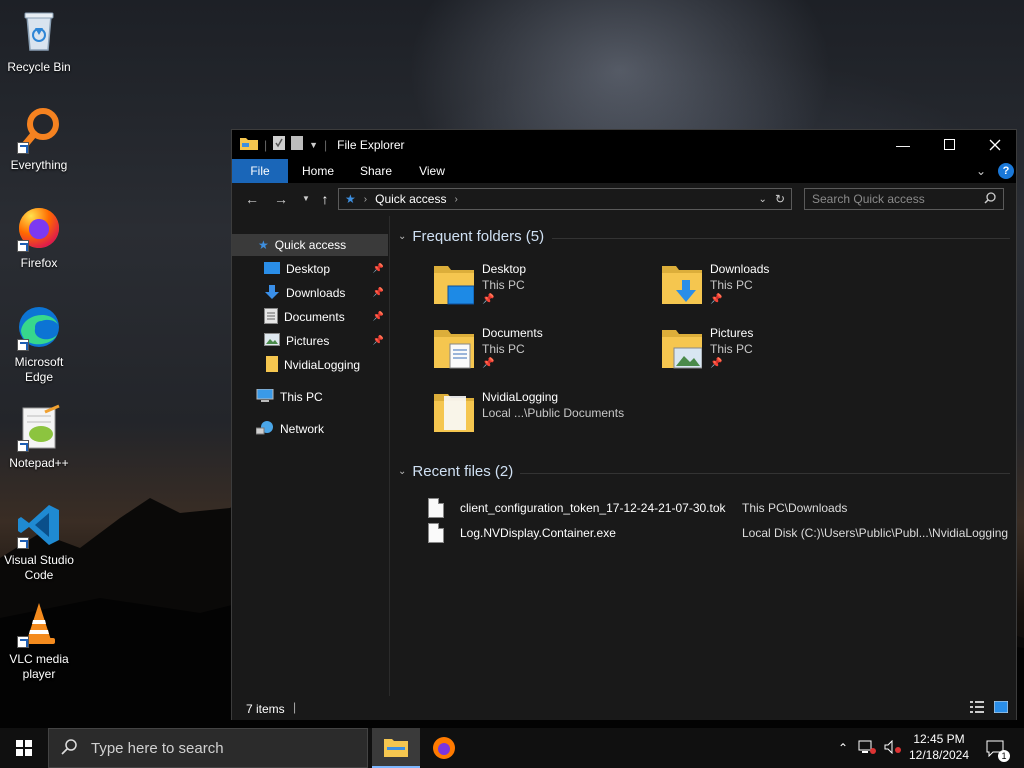 Image resolution: width=1024 pixels, height=768 pixels. What do you see at coordinates (310, 317) in the screenshot?
I see `sidebar-item-documents: Documents 📌` at bounding box center [310, 317].